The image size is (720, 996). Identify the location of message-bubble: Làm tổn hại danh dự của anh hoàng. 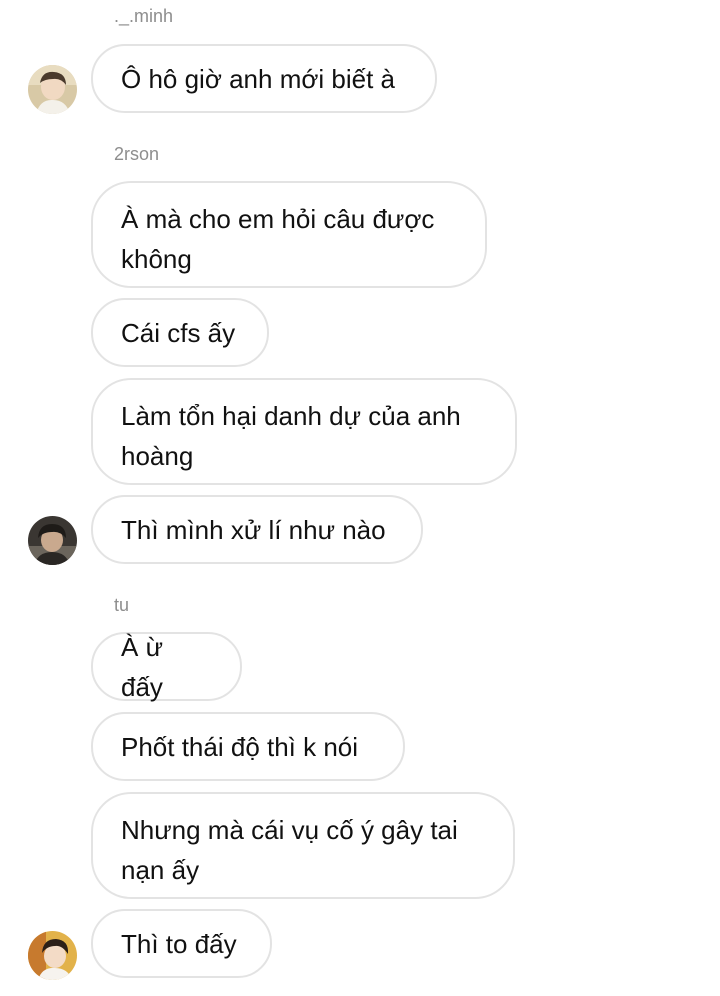
(304, 431).